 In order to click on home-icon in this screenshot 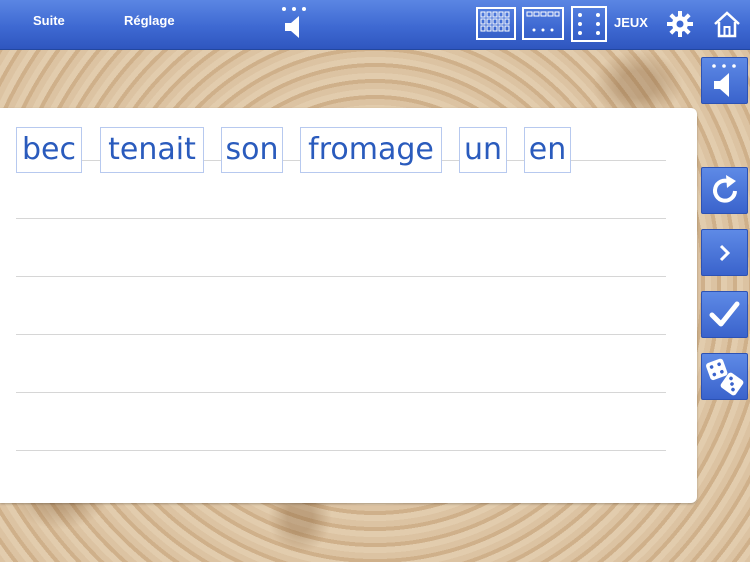, I will do `click(727, 24)`.